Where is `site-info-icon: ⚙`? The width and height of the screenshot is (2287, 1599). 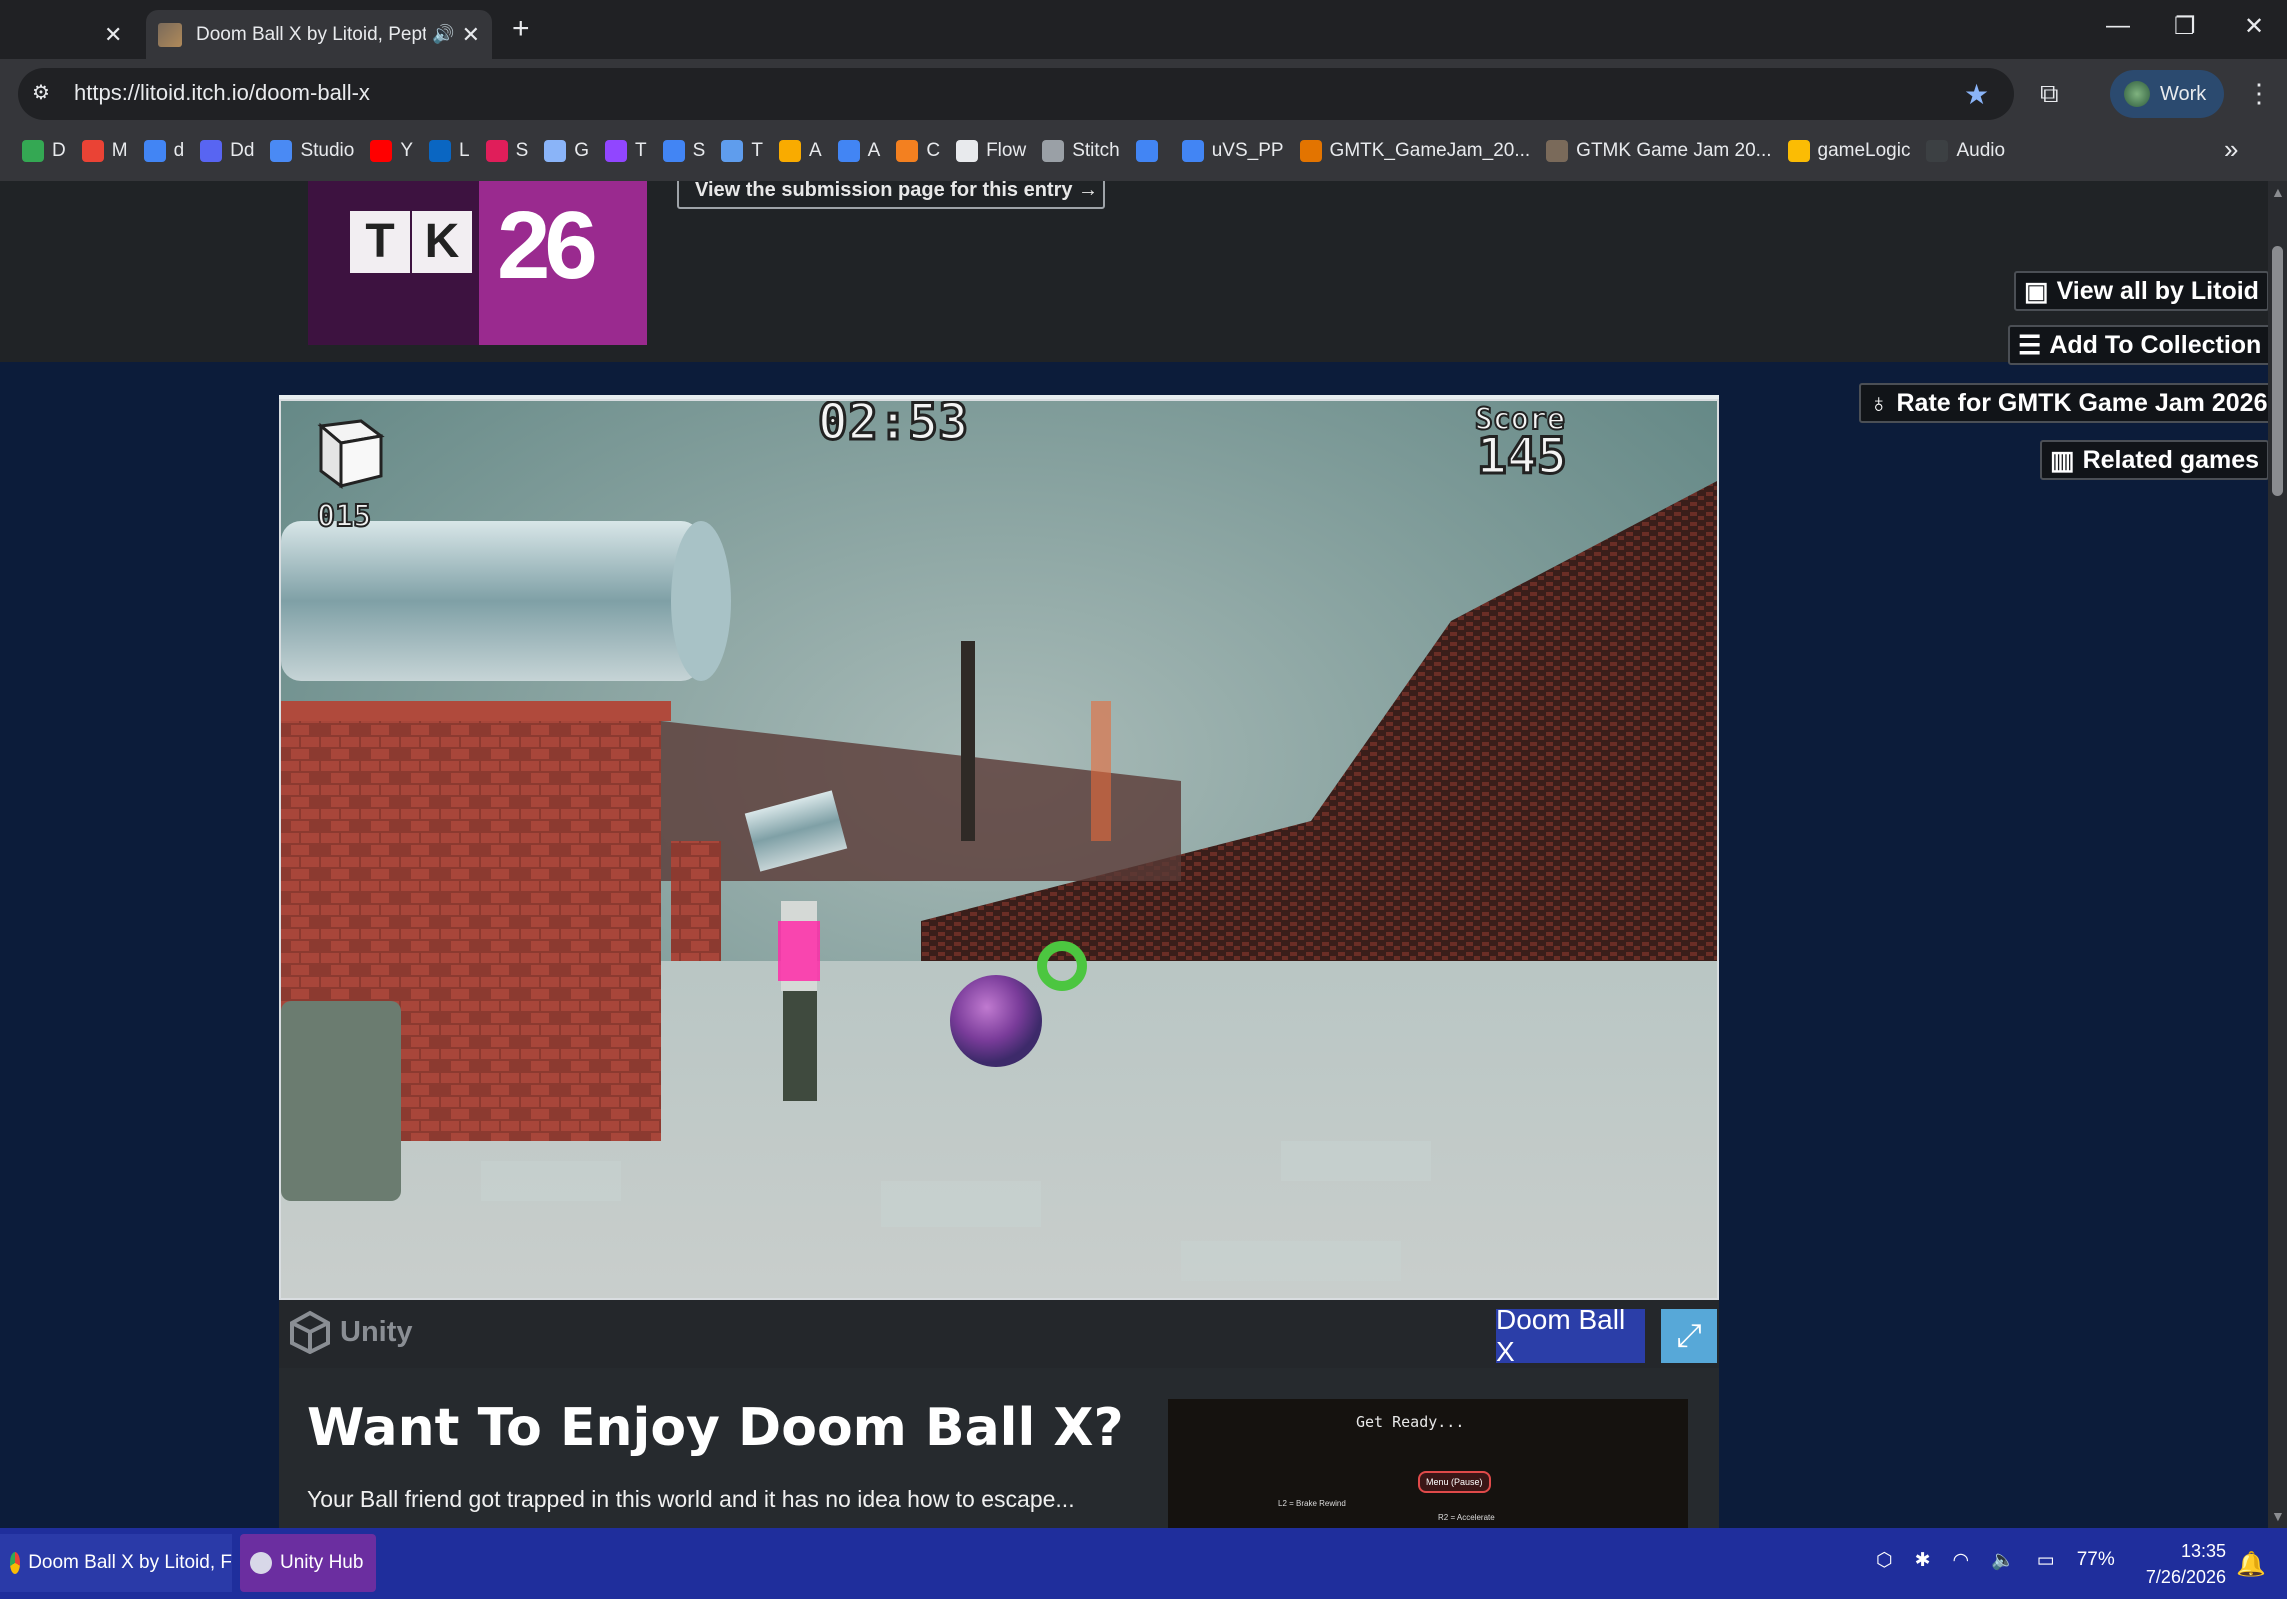 site-info-icon: ⚙ is located at coordinates (45, 93).